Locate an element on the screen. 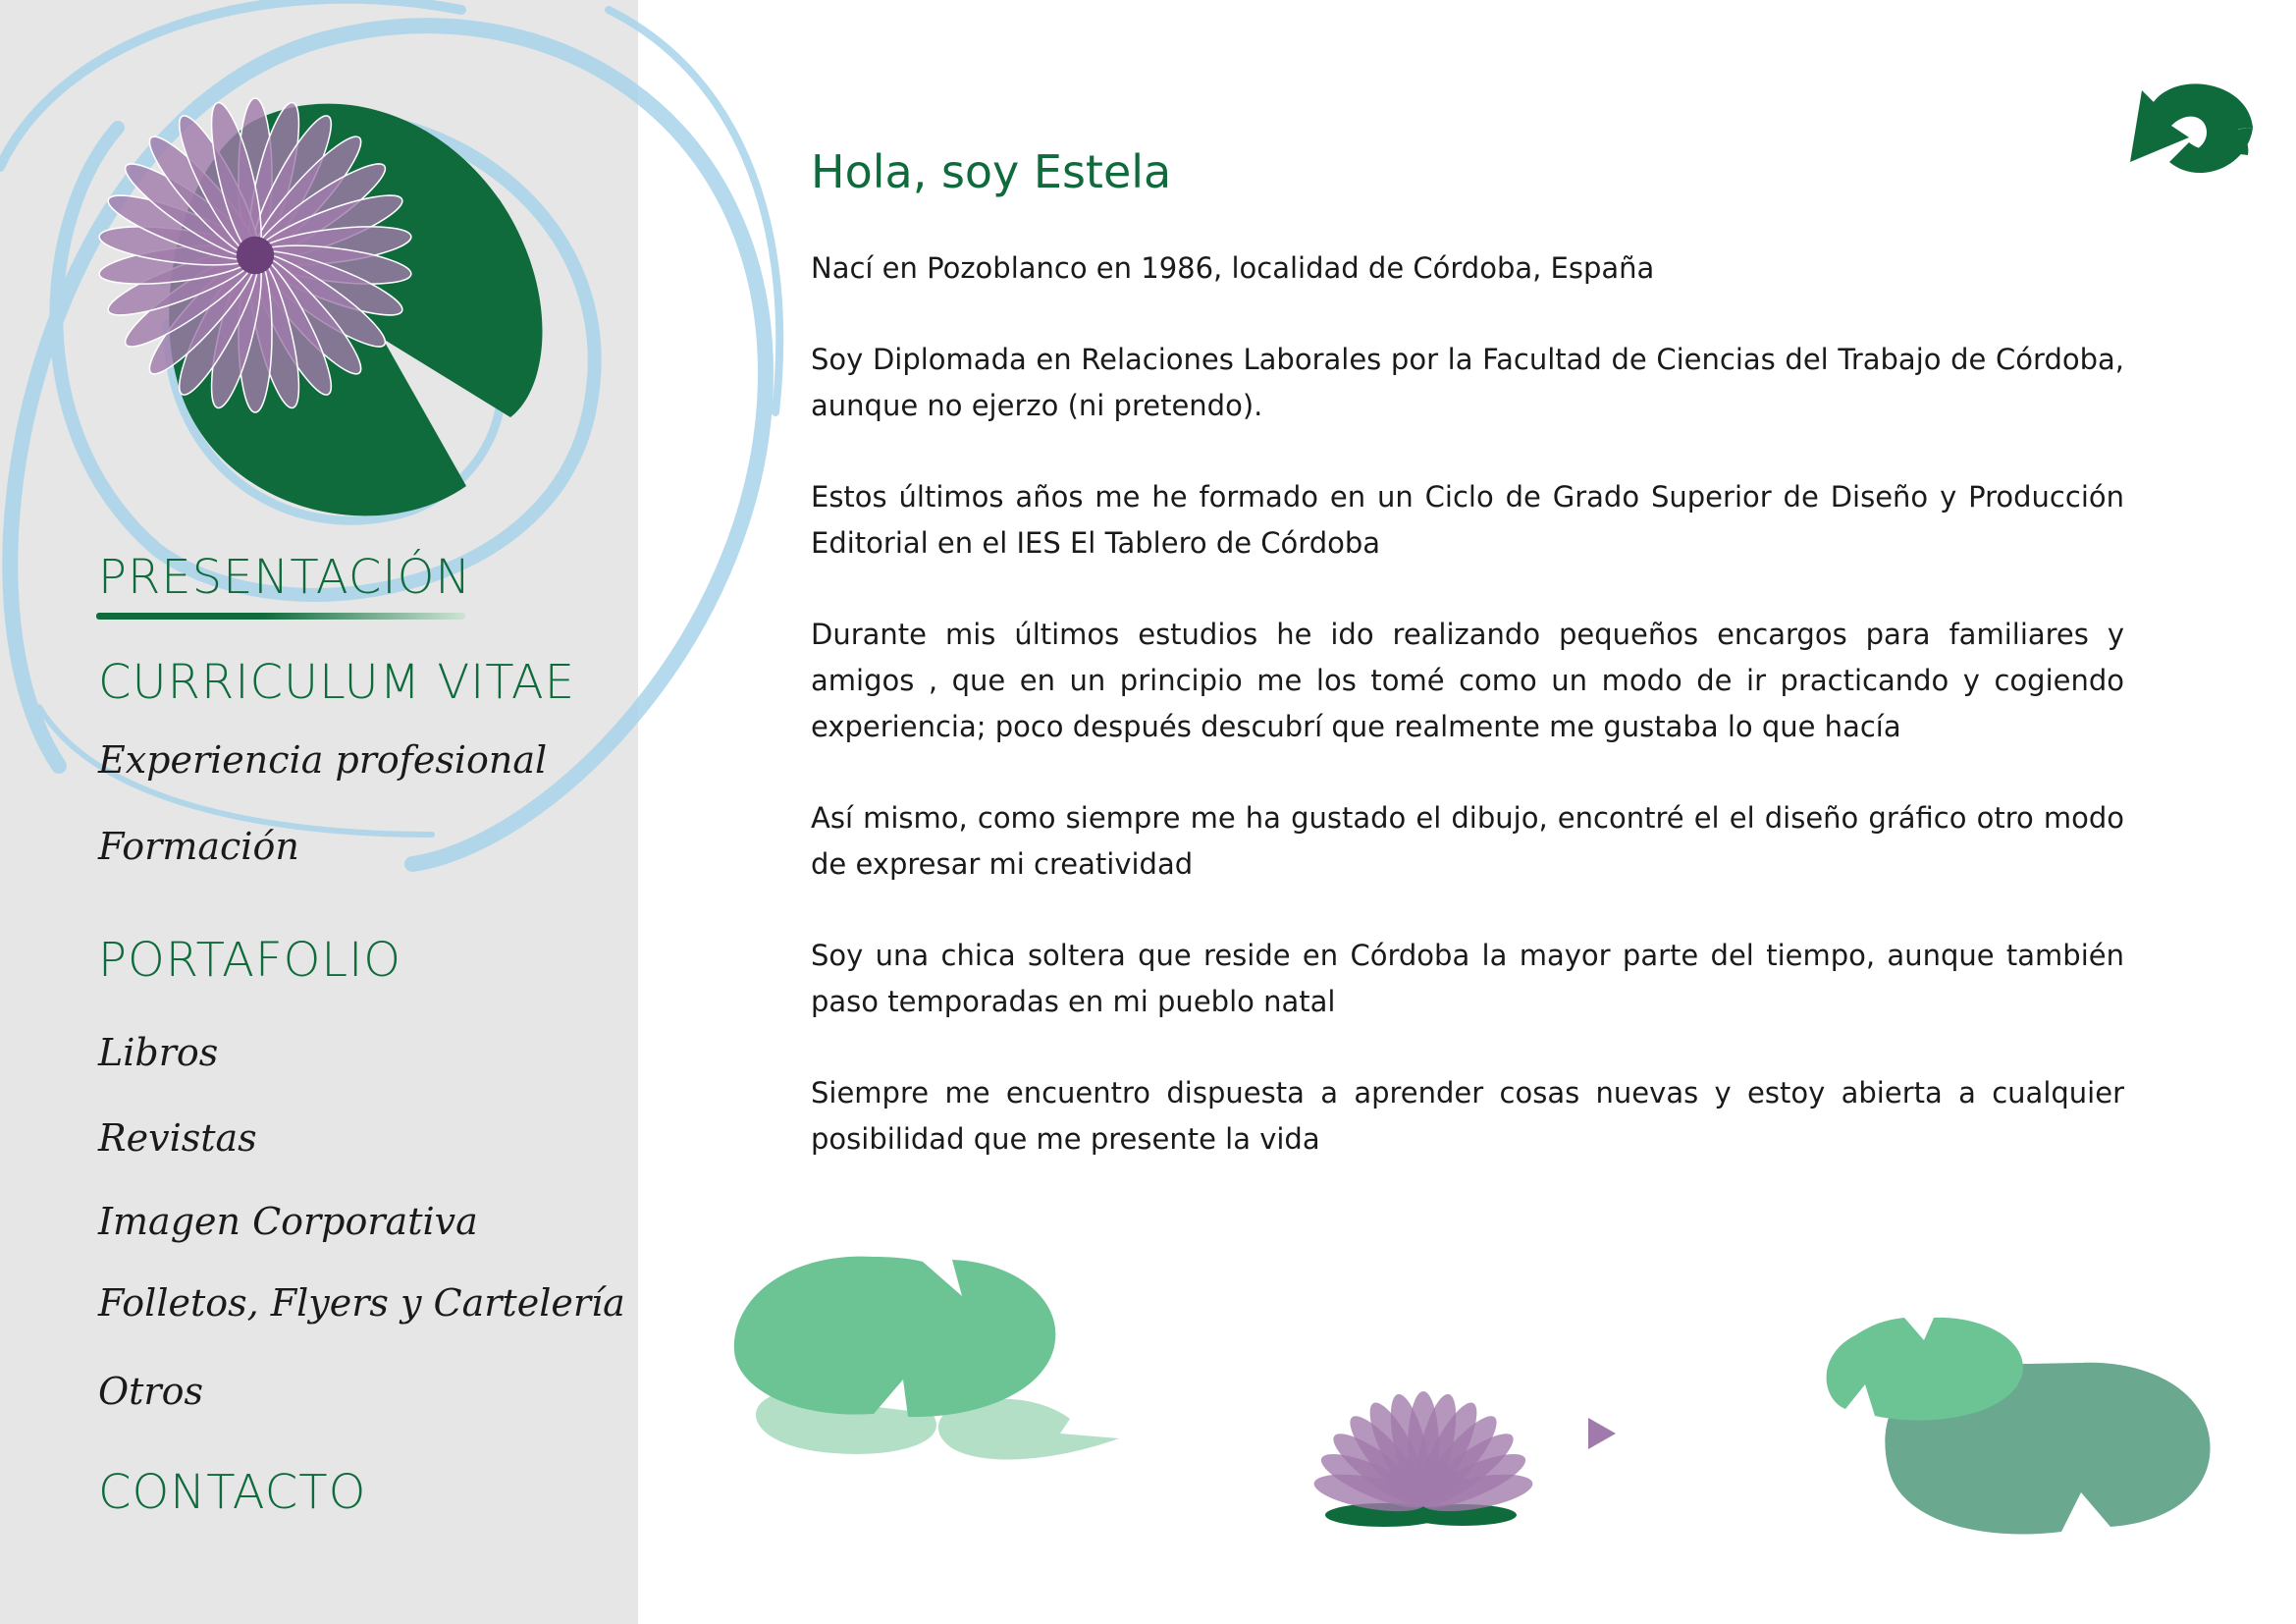 The image size is (2296, 1624). active-nav-underline is located at coordinates (280, 616).